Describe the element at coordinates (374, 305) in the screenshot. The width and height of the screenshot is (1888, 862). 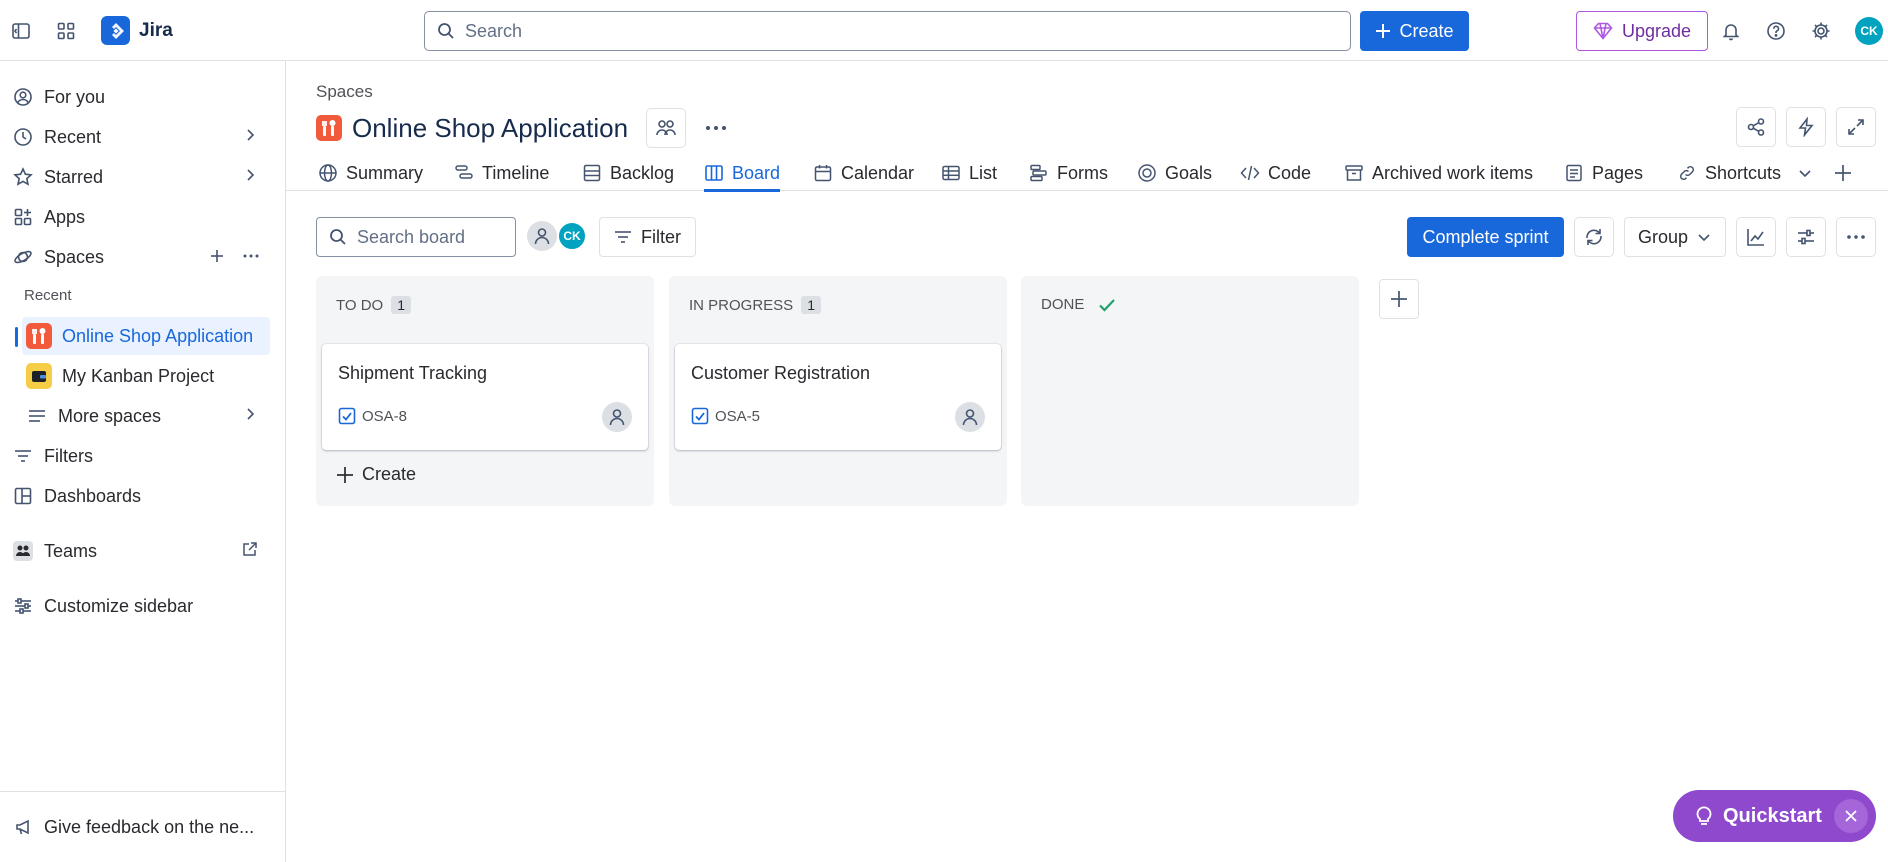
I see `column-header: TO DO 1` at that location.